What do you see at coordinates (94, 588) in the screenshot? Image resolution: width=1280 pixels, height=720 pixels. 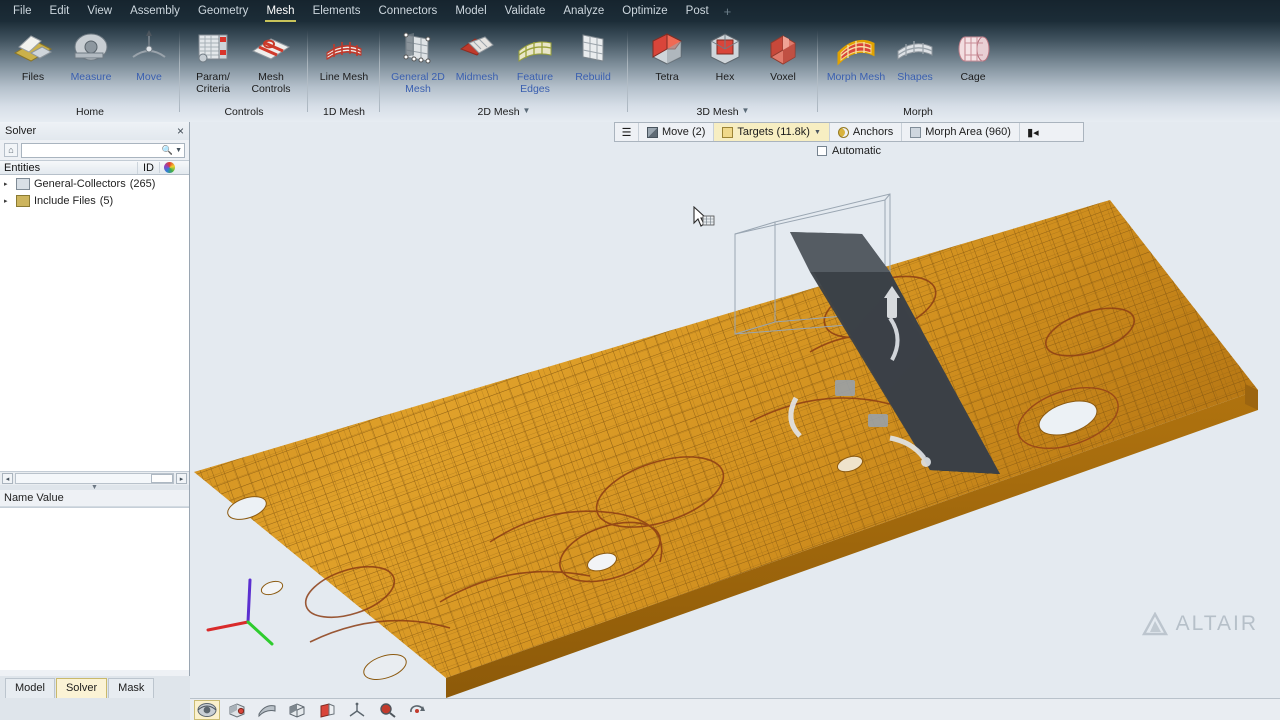 I see `properties-body` at bounding box center [94, 588].